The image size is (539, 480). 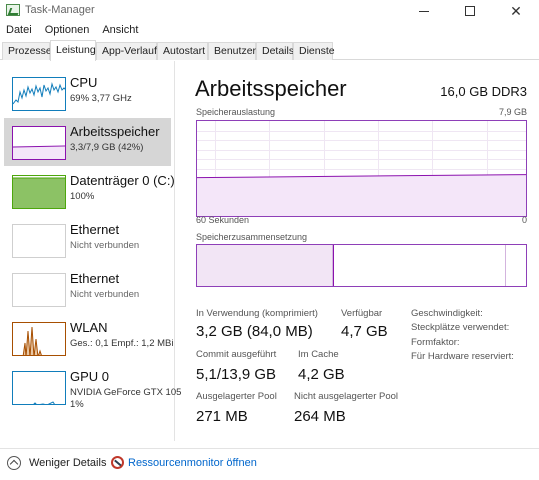 What do you see at coordinates (435, 342) in the screenshot?
I see `form-factor-label: Formfaktor:` at bounding box center [435, 342].